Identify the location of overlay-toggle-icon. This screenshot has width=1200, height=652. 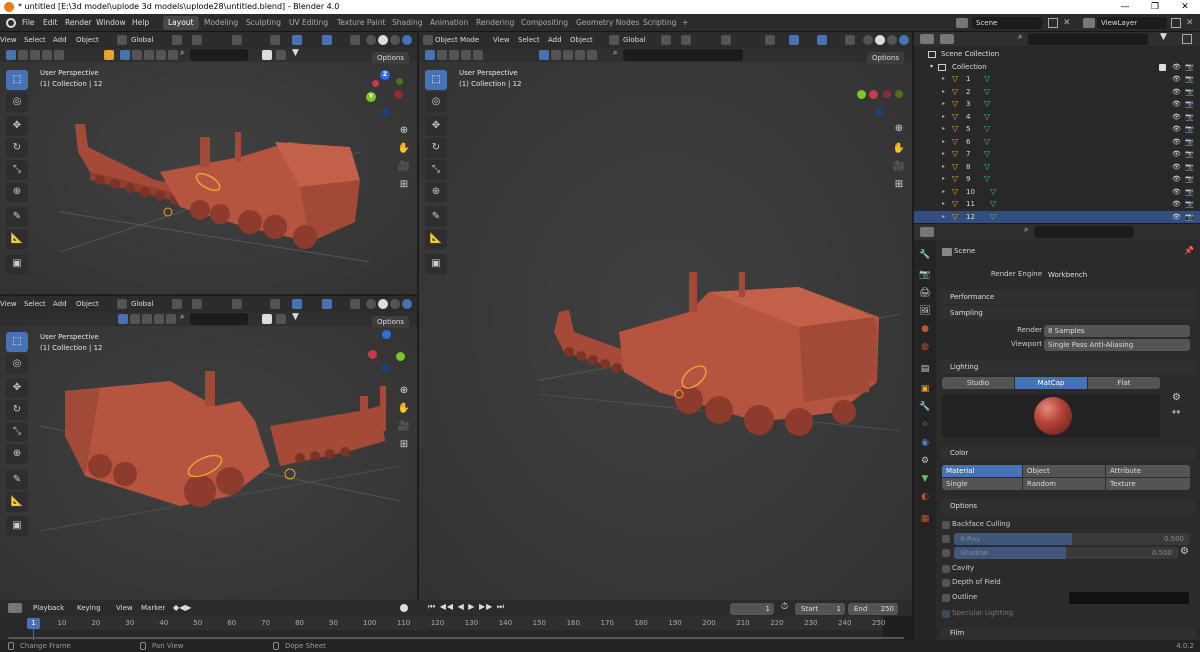
(822, 40).